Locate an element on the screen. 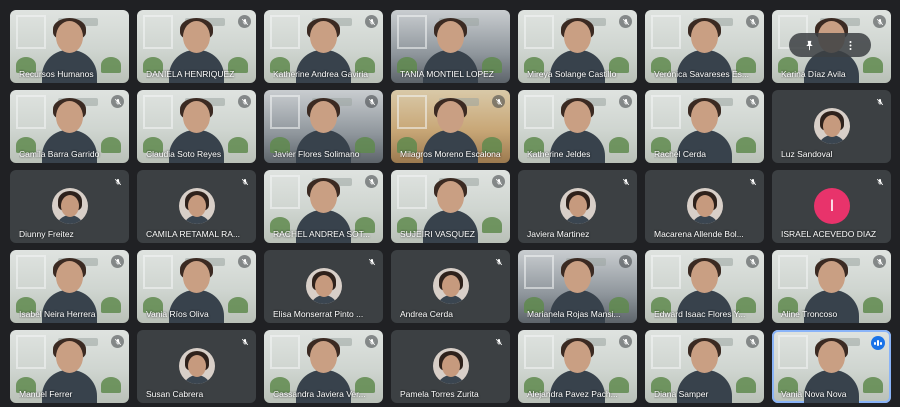 Image resolution: width=900 pixels, height=407 pixels. participant-tile: I ISRAEL ACEVEDO DIAZ is located at coordinates (831, 206).